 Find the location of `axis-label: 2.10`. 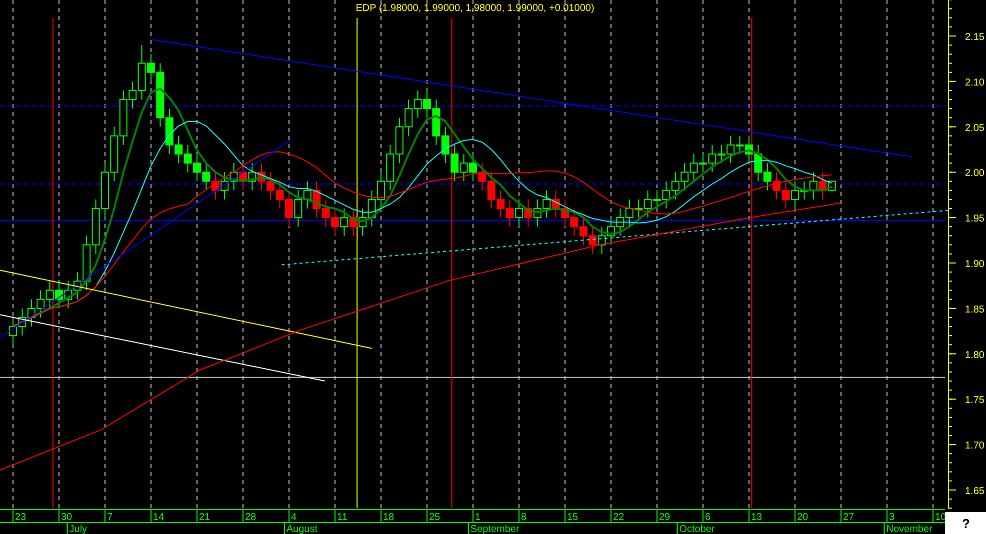

axis-label: 2.10 is located at coordinates (974, 82).